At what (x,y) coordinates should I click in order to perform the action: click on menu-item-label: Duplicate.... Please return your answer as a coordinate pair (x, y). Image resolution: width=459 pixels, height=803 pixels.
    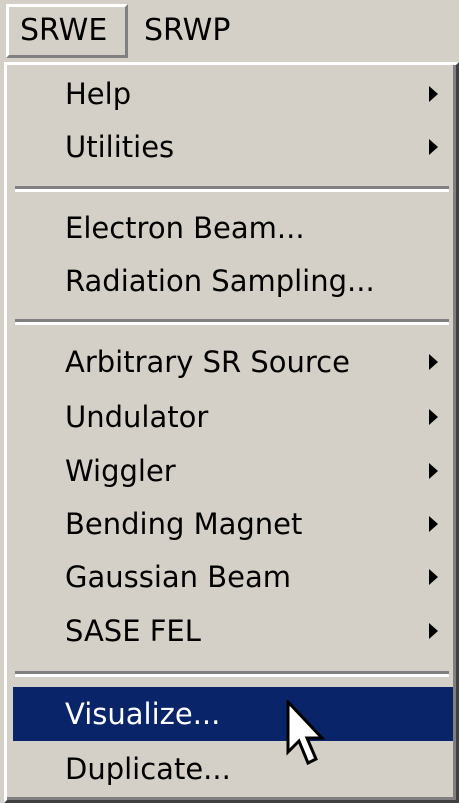
    Looking at the image, I should click on (148, 769).